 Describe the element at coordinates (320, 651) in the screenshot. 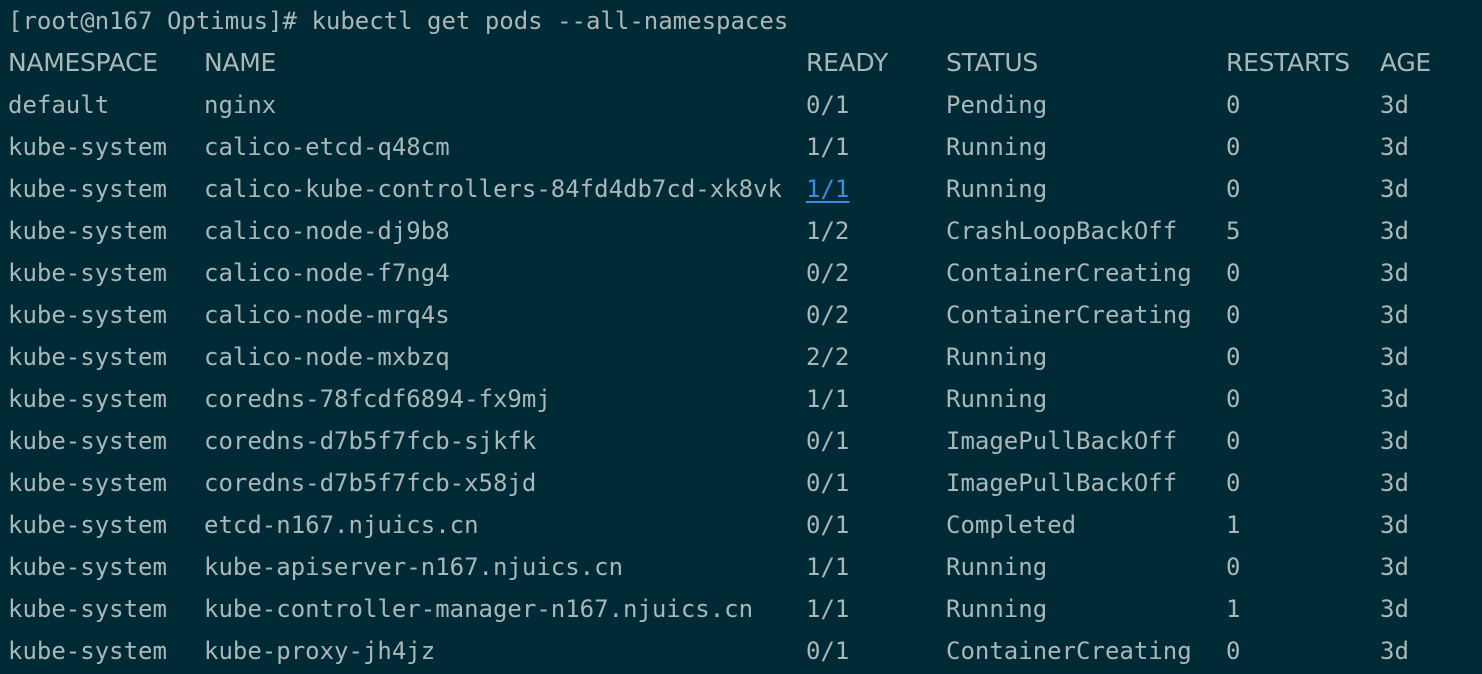

I see `pod-name: kube-proxy-jh4jz` at that location.